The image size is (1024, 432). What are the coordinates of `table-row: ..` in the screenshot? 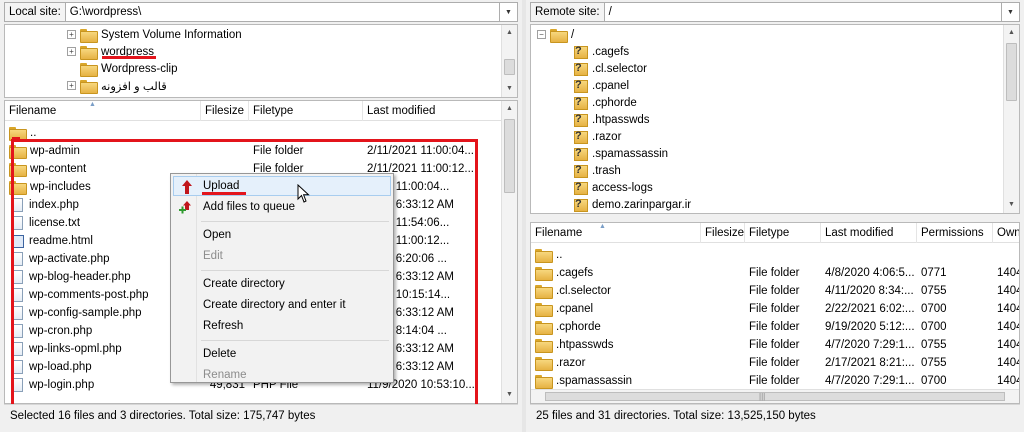 It's located at (775, 255).